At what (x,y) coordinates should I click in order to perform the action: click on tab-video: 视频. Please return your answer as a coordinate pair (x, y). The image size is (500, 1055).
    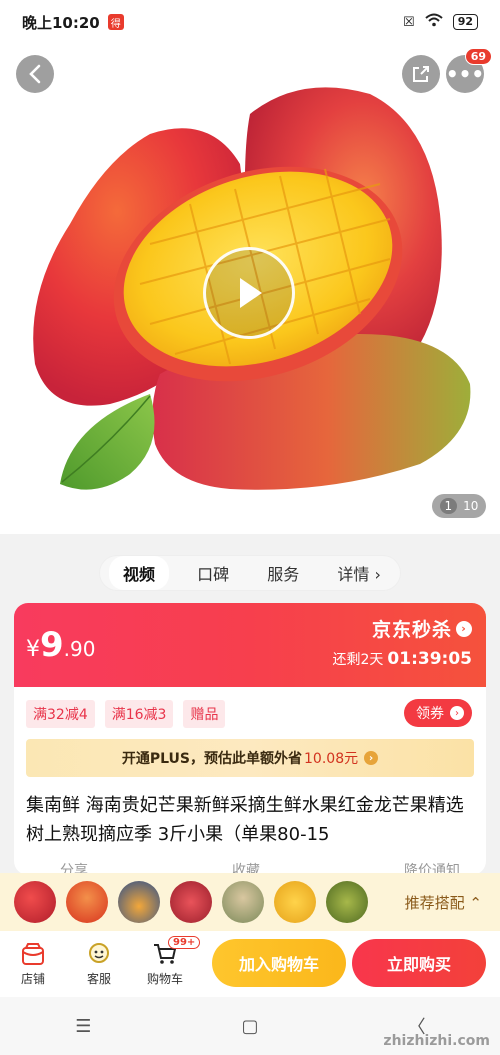
    Looking at the image, I should click on (139, 573).